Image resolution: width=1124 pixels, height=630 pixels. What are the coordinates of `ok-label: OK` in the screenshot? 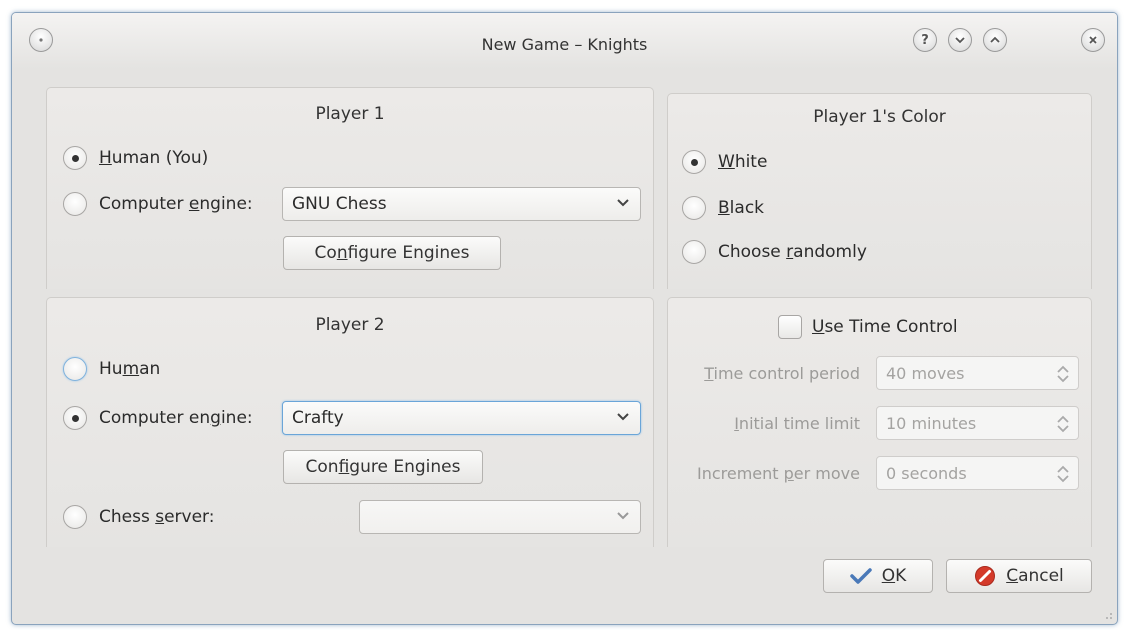 It's located at (894, 576).